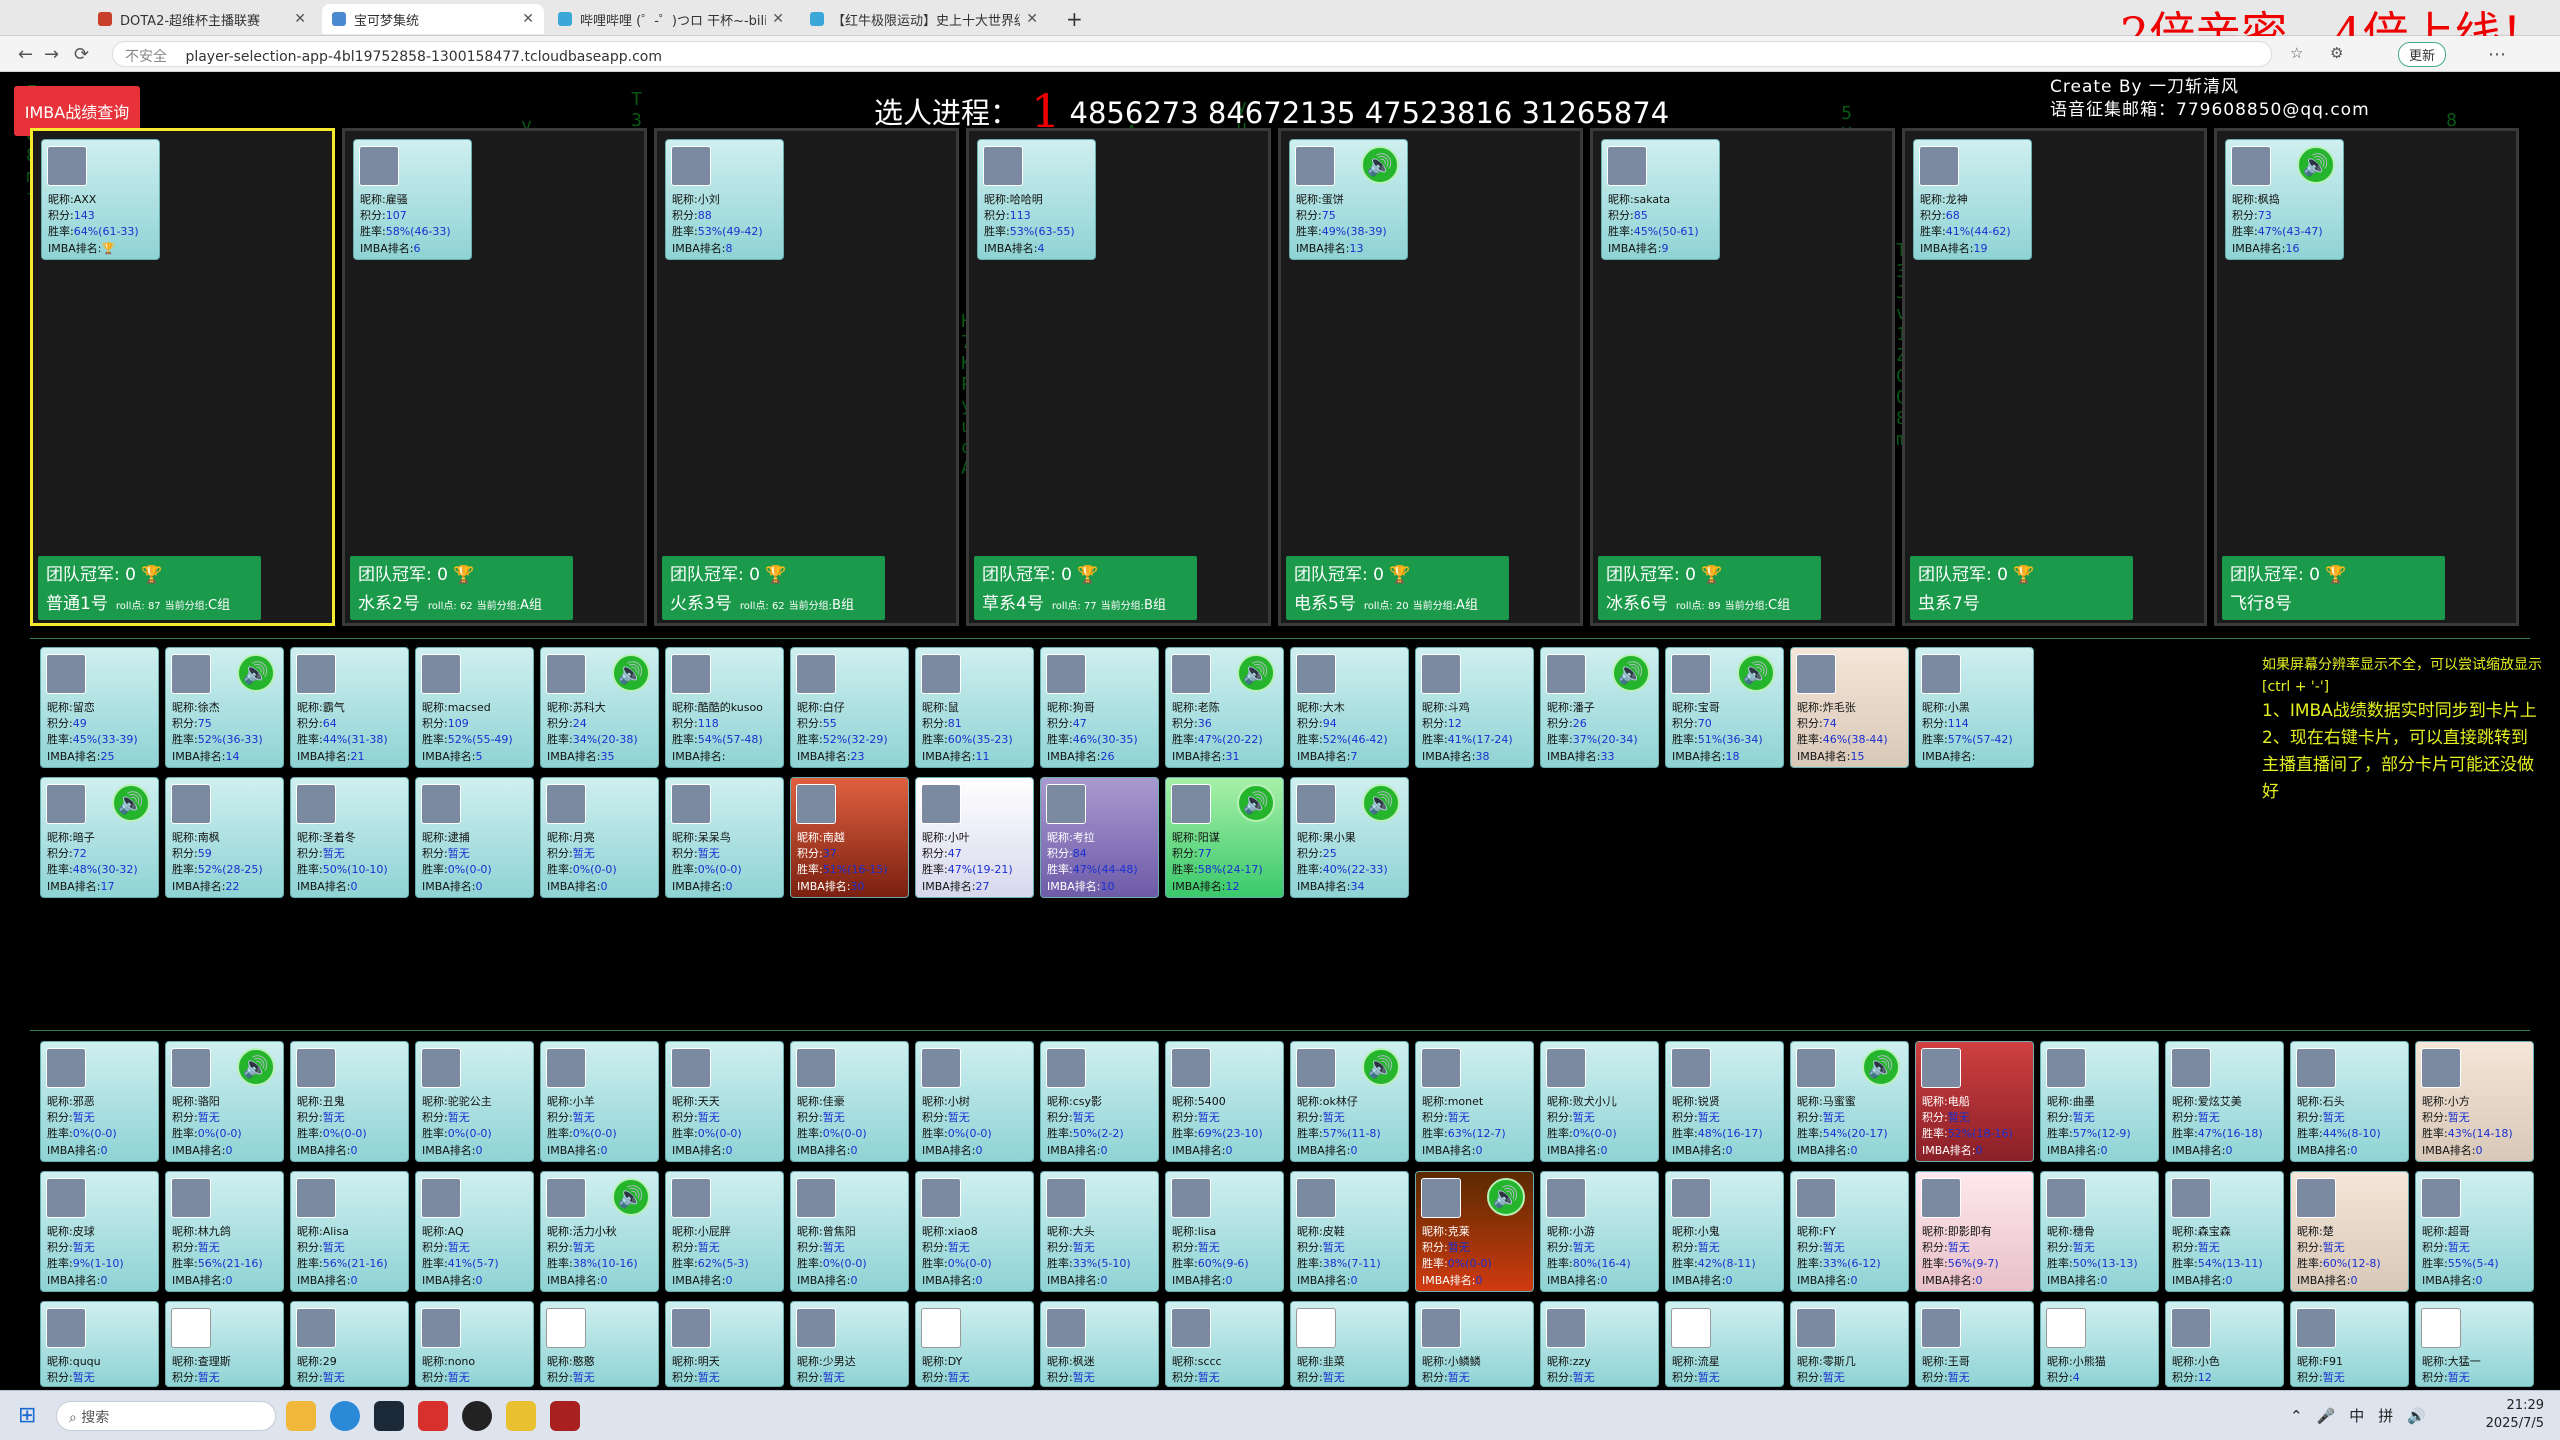 The image size is (2560, 1440). I want to click on player-card: 昵称:皮球 积分:暂无 胜率:9%(1-10) IMBA排名:0, so click(99, 1231).